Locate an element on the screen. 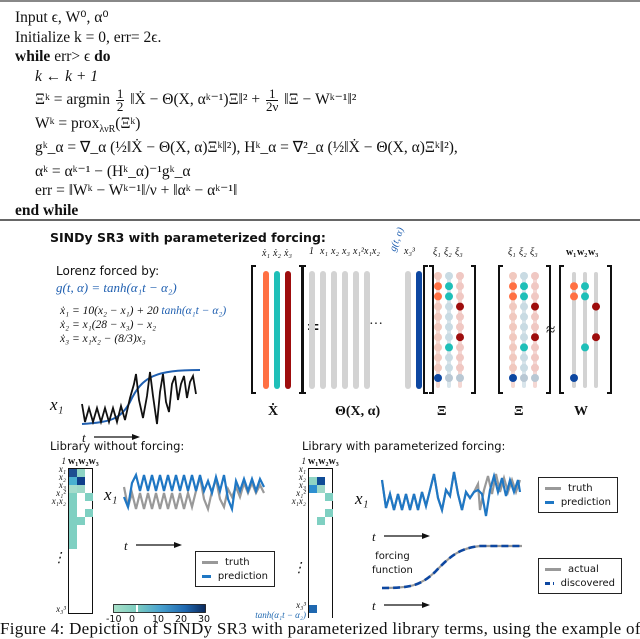 Image resolution: width=640 pixels, height=639 pixels. column-header: ẋ₁ is located at coordinates (266, 253).